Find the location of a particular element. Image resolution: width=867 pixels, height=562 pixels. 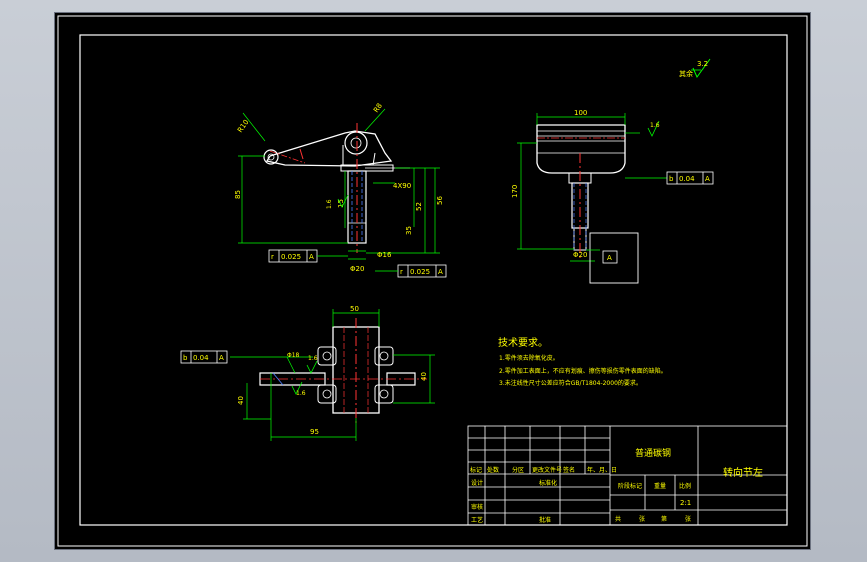

title-check: 审核 is located at coordinates (477, 507).